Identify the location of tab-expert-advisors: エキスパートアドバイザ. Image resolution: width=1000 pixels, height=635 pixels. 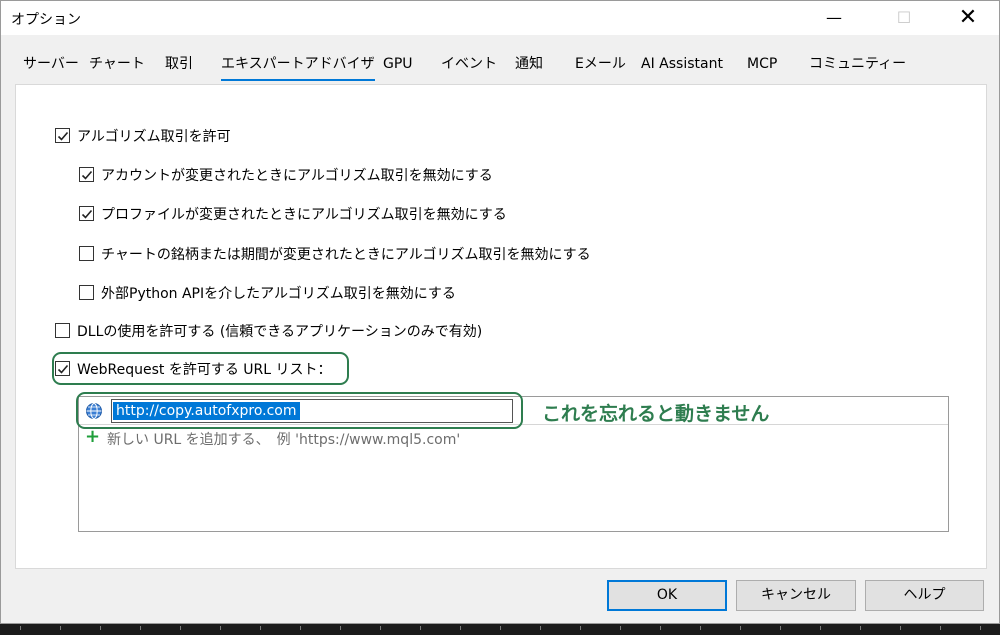
(298, 66).